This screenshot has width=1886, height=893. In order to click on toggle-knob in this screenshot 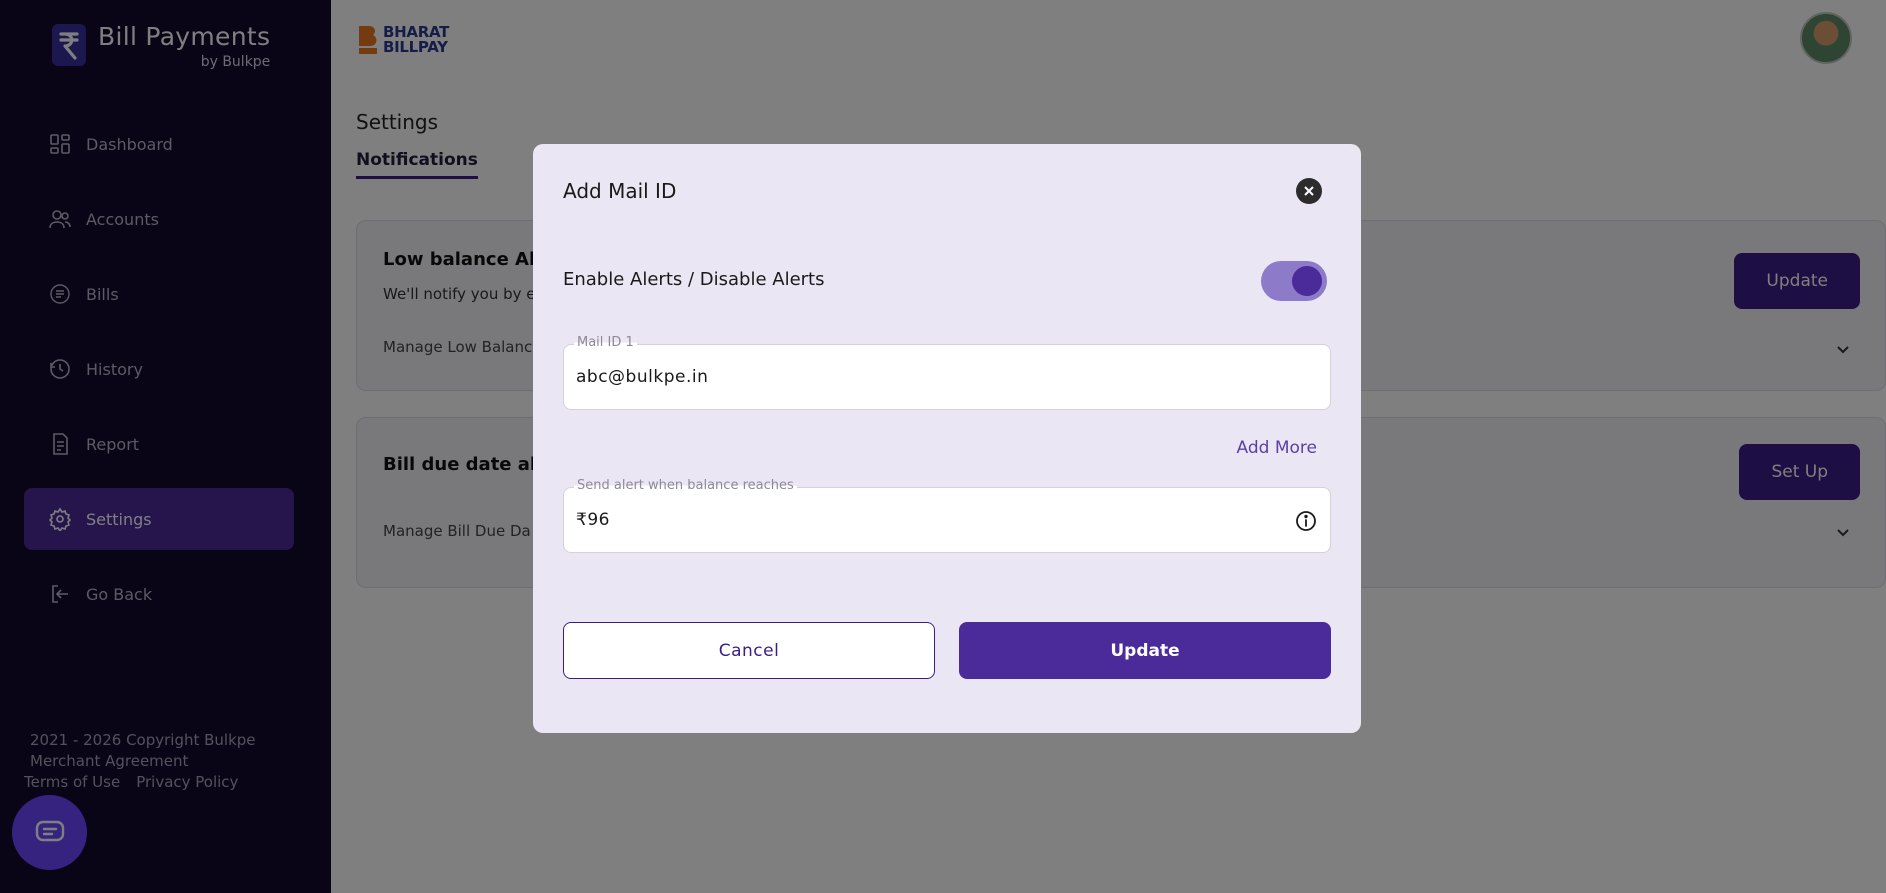, I will do `click(1307, 281)`.